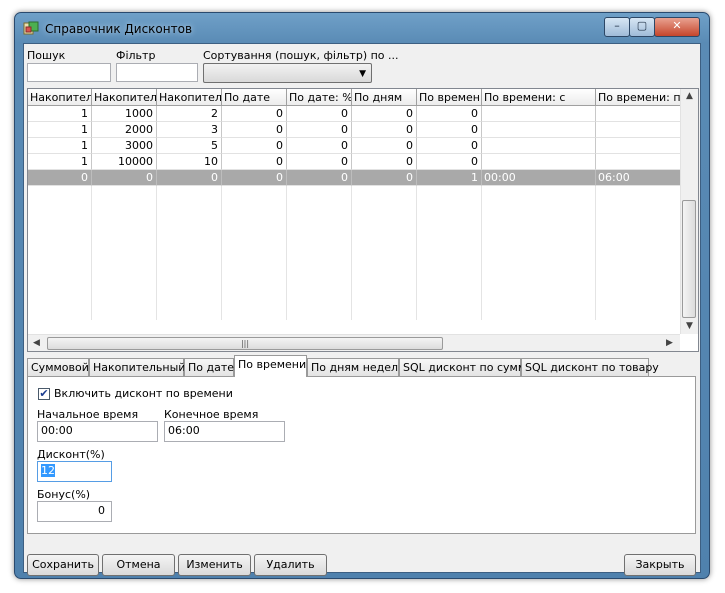 The image size is (725, 593). I want to click on scroll-up-icon: ▲, so click(689, 96).